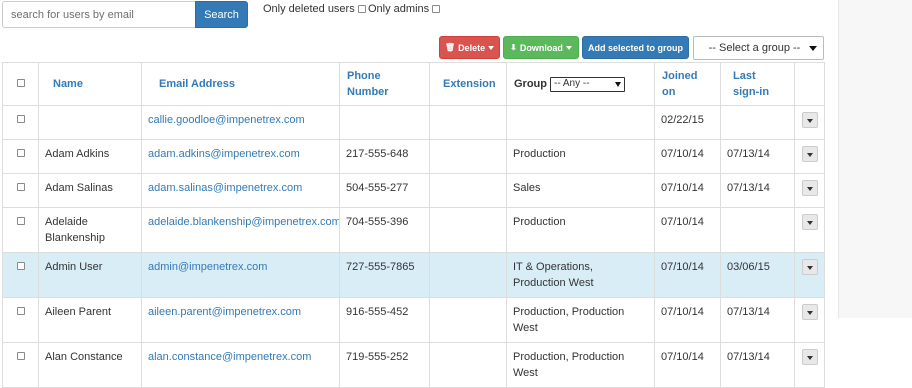 This screenshot has height=388, width=912. What do you see at coordinates (99, 14) in the screenshot?
I see `search-input` at bounding box center [99, 14].